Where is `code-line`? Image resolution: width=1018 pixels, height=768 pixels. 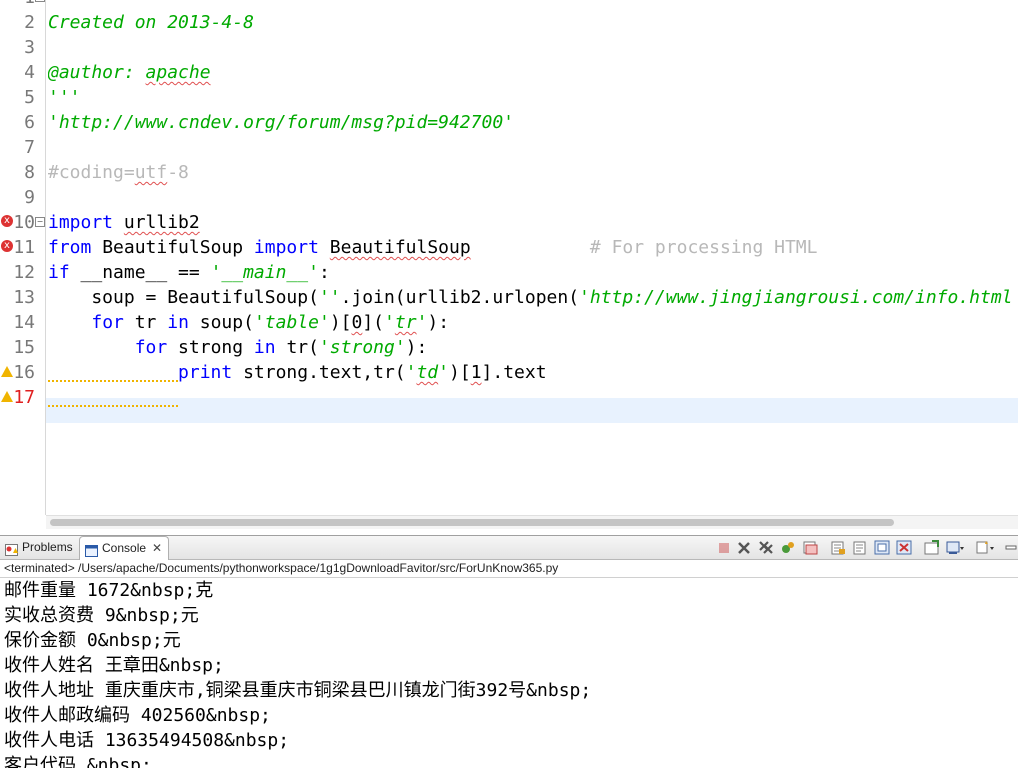 code-line is located at coordinates (113, 397).